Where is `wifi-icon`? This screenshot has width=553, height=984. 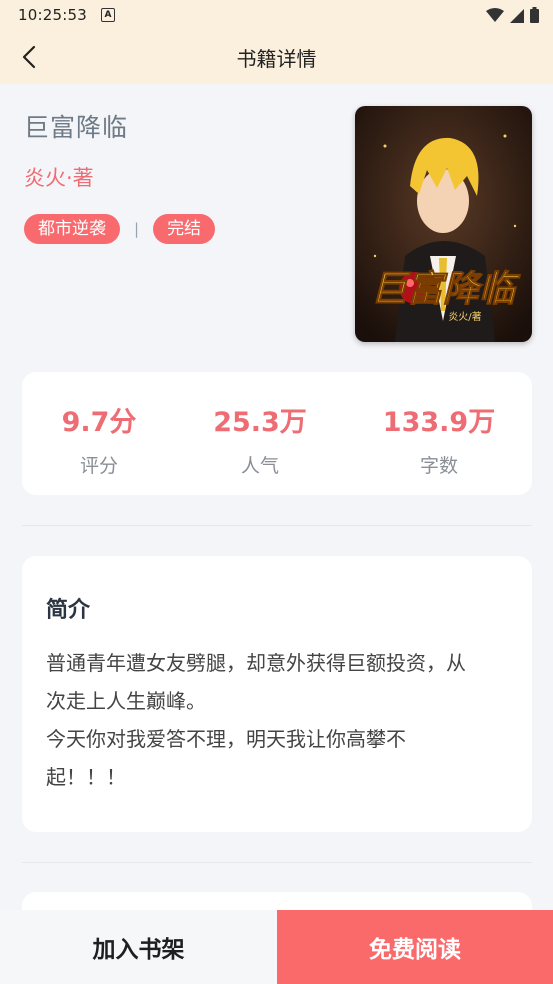 wifi-icon is located at coordinates (495, 14).